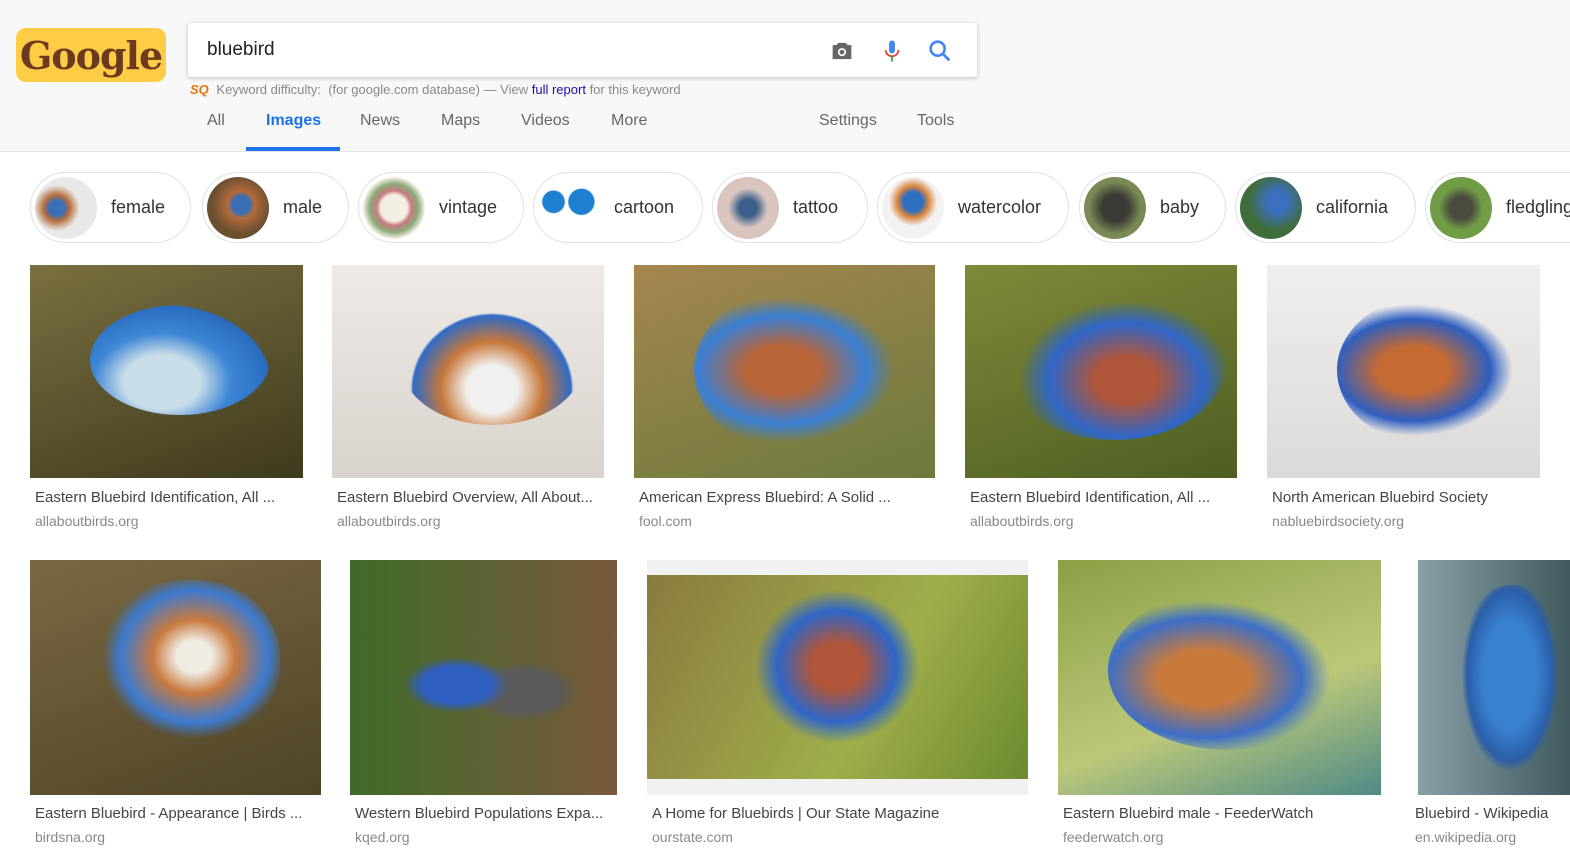  Describe the element at coordinates (275, 207) in the screenshot. I see `chip-male: male` at that location.